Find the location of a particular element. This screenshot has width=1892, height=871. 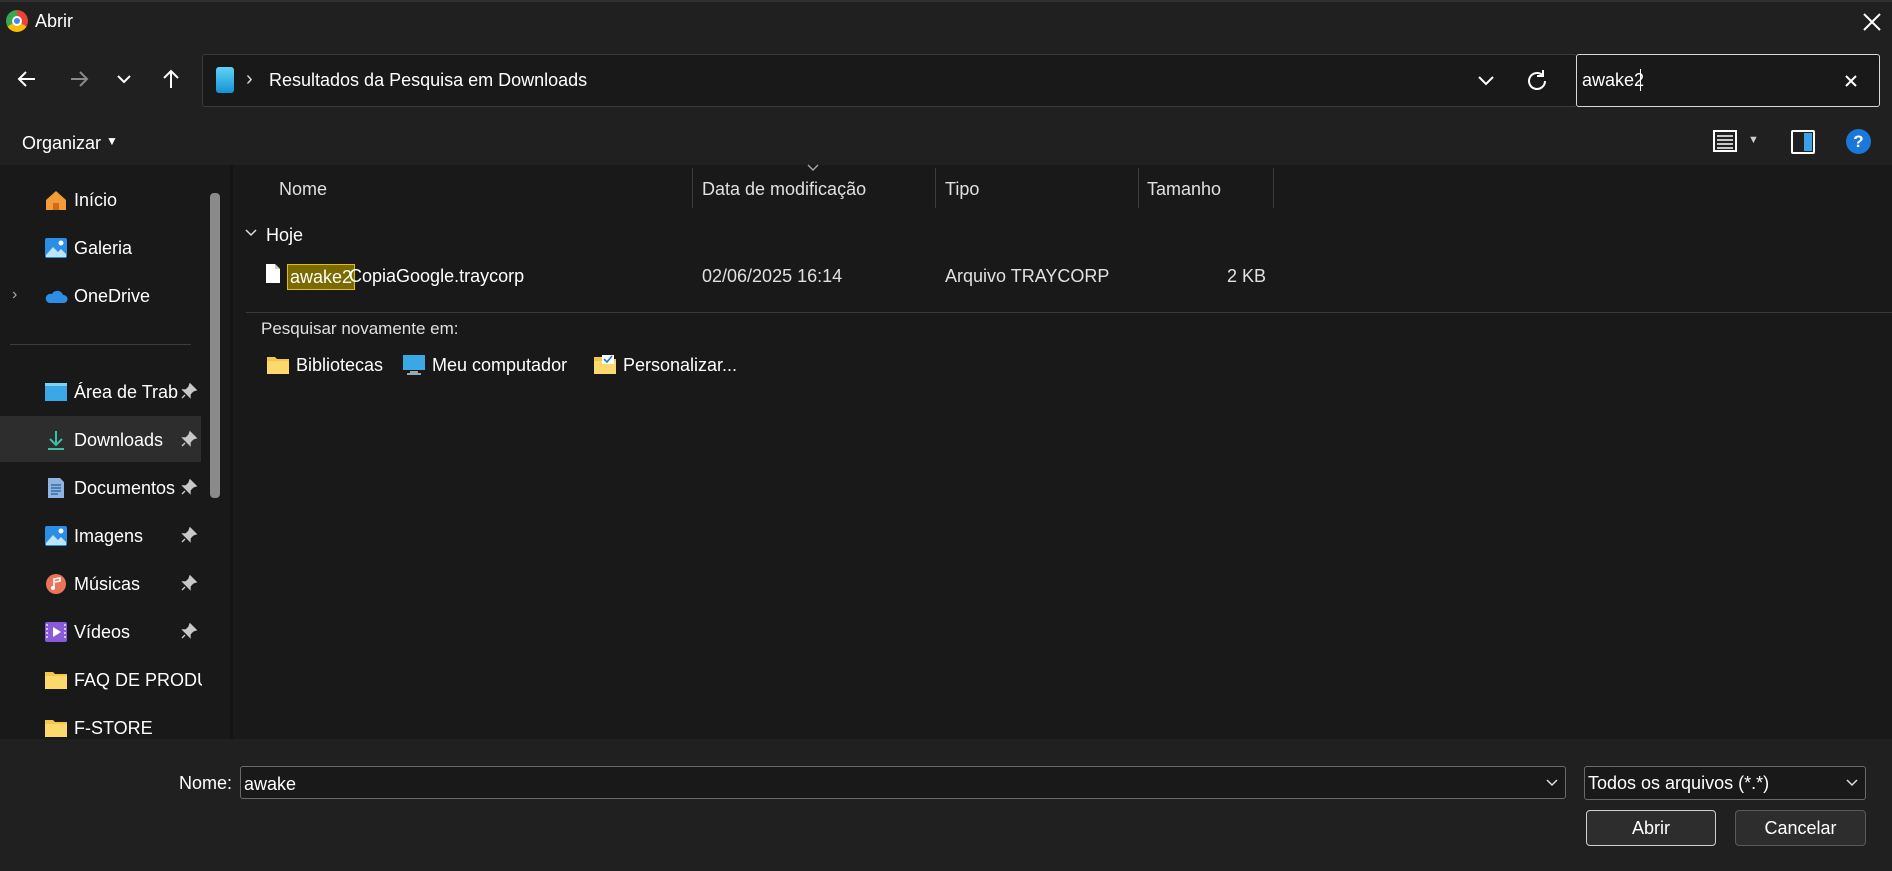

video-icon is located at coordinates (56, 632).